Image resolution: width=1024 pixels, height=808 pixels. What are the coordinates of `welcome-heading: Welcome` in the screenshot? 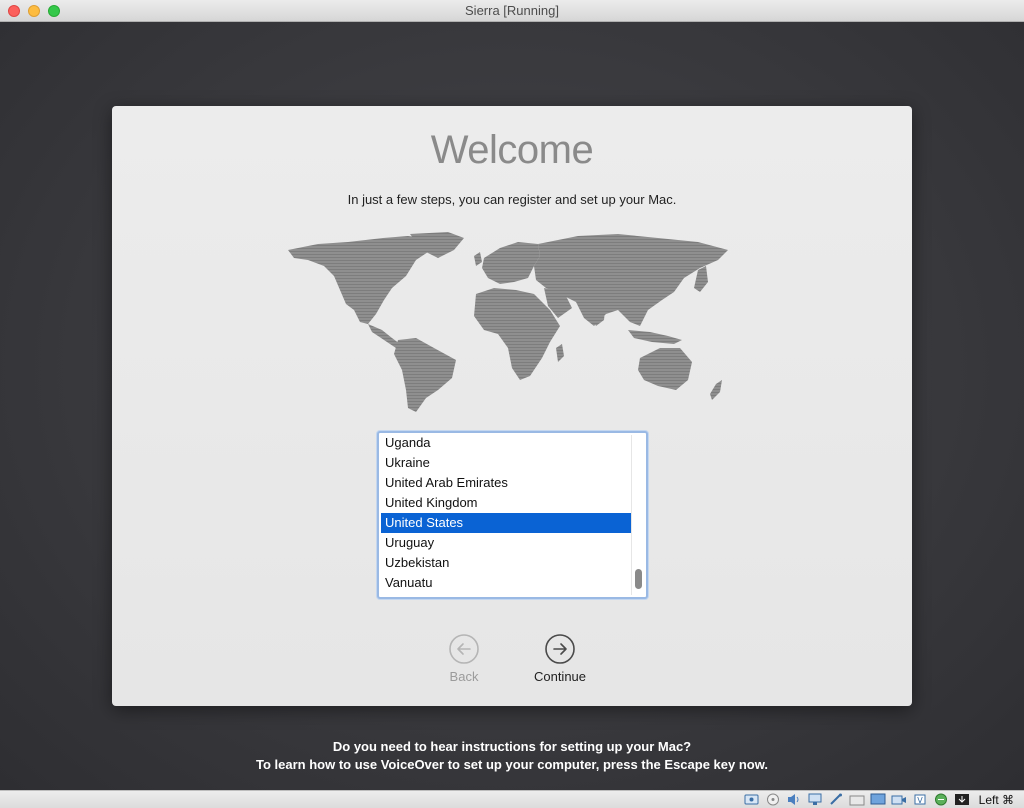 It's located at (512, 150).